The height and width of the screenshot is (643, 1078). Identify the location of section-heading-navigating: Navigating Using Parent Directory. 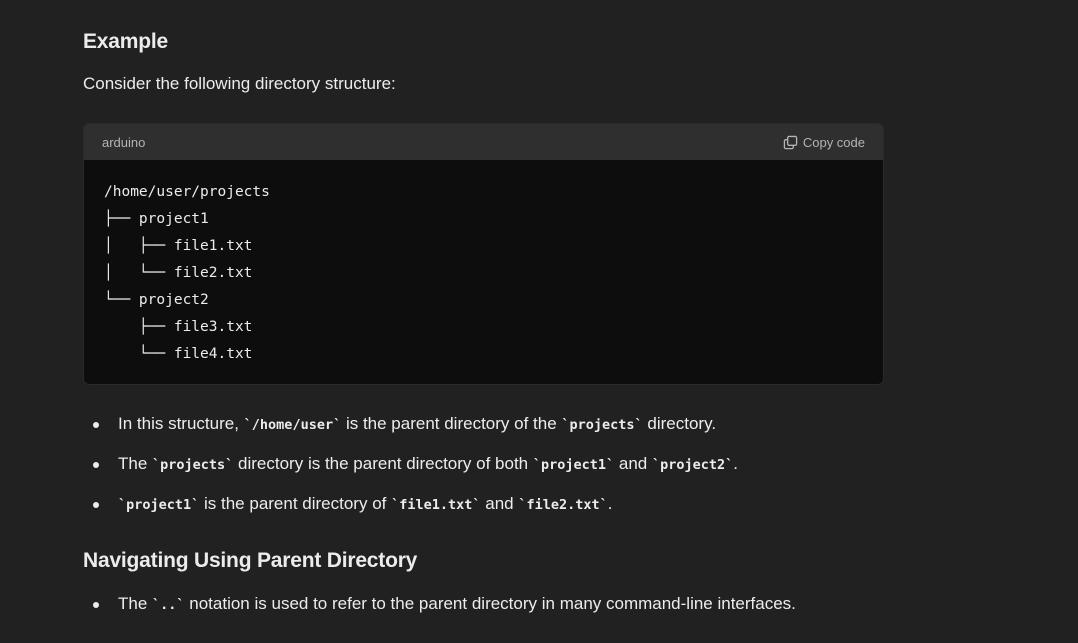
(250, 560).